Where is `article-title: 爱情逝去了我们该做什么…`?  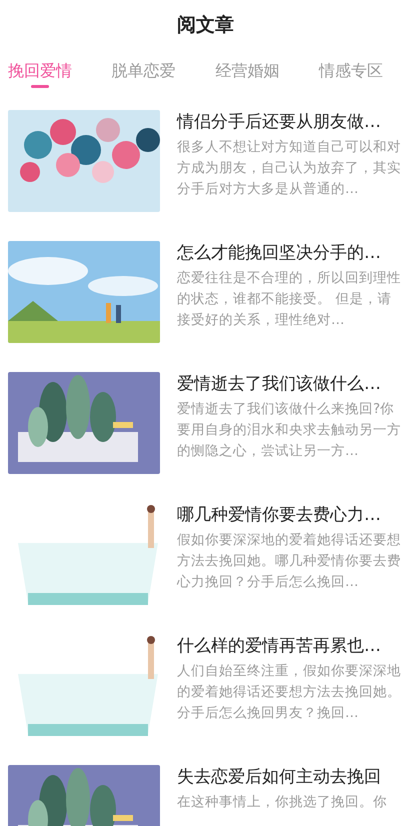
article-title: 爱情逝去了我们该做什么… is located at coordinates (291, 383).